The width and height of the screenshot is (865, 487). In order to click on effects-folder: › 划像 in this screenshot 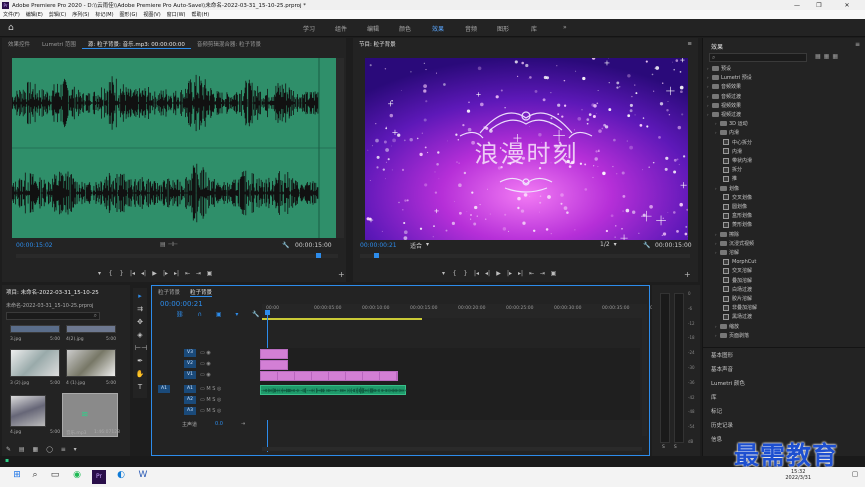, I will do `click(727, 188)`.